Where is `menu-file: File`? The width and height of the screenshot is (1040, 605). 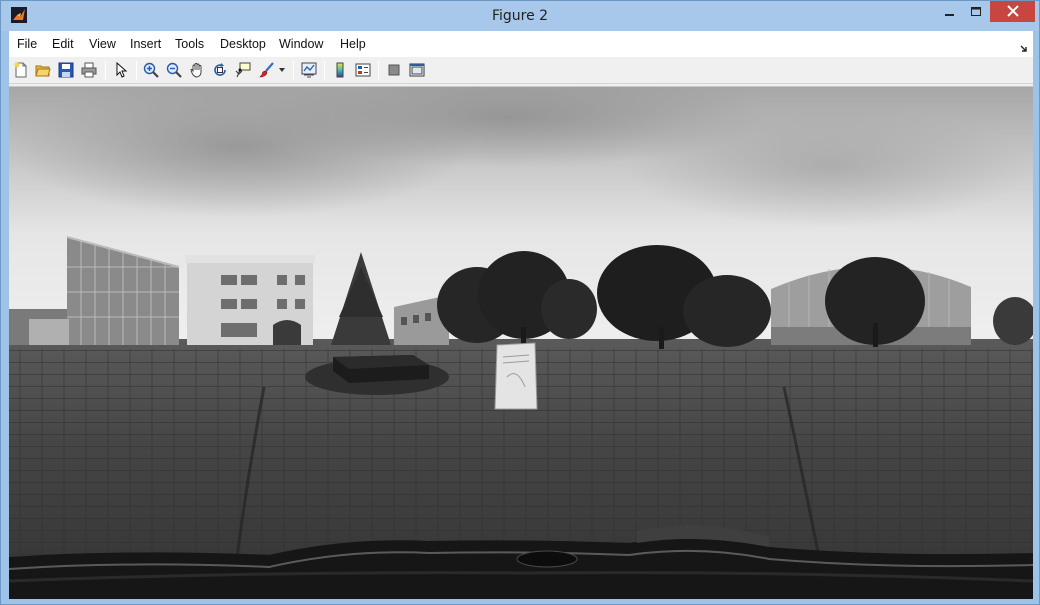 menu-file: File is located at coordinates (27, 44).